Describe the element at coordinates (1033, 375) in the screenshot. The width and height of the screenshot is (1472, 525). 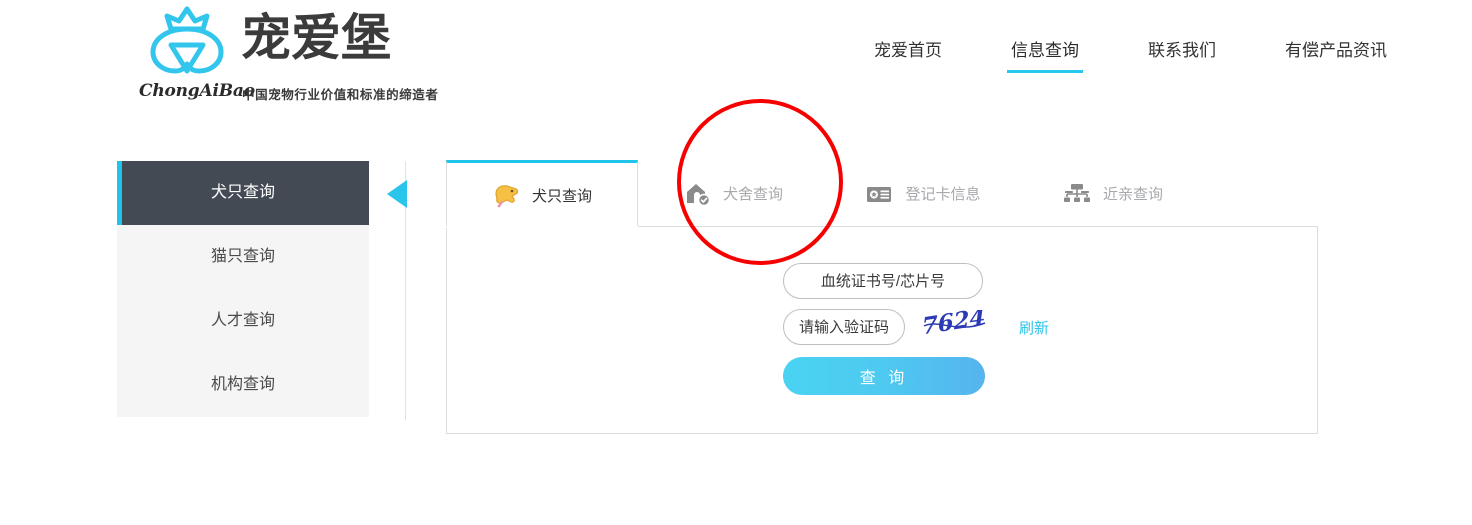
I see `submit-row: 查 询` at that location.